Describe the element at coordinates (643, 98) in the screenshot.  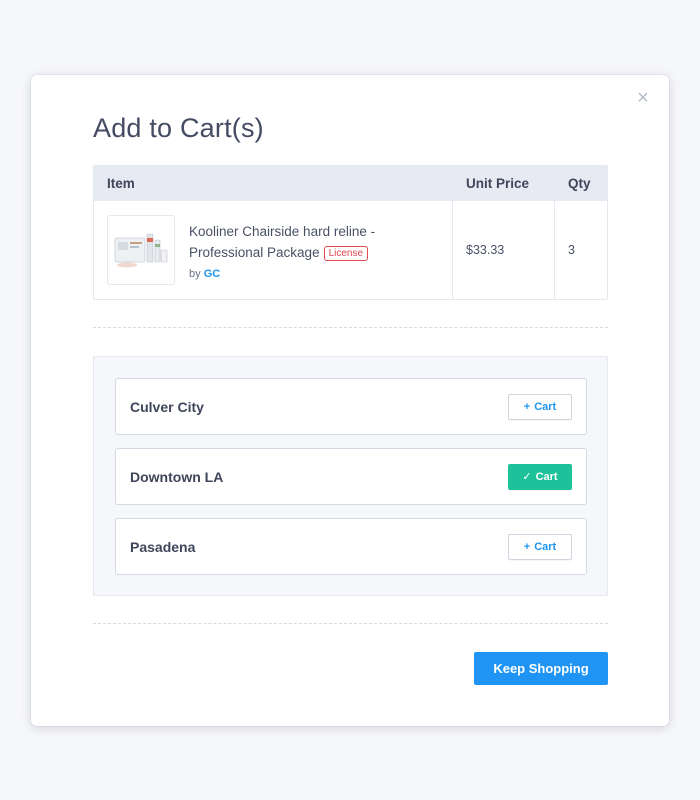
I see `close-icon: ×` at that location.